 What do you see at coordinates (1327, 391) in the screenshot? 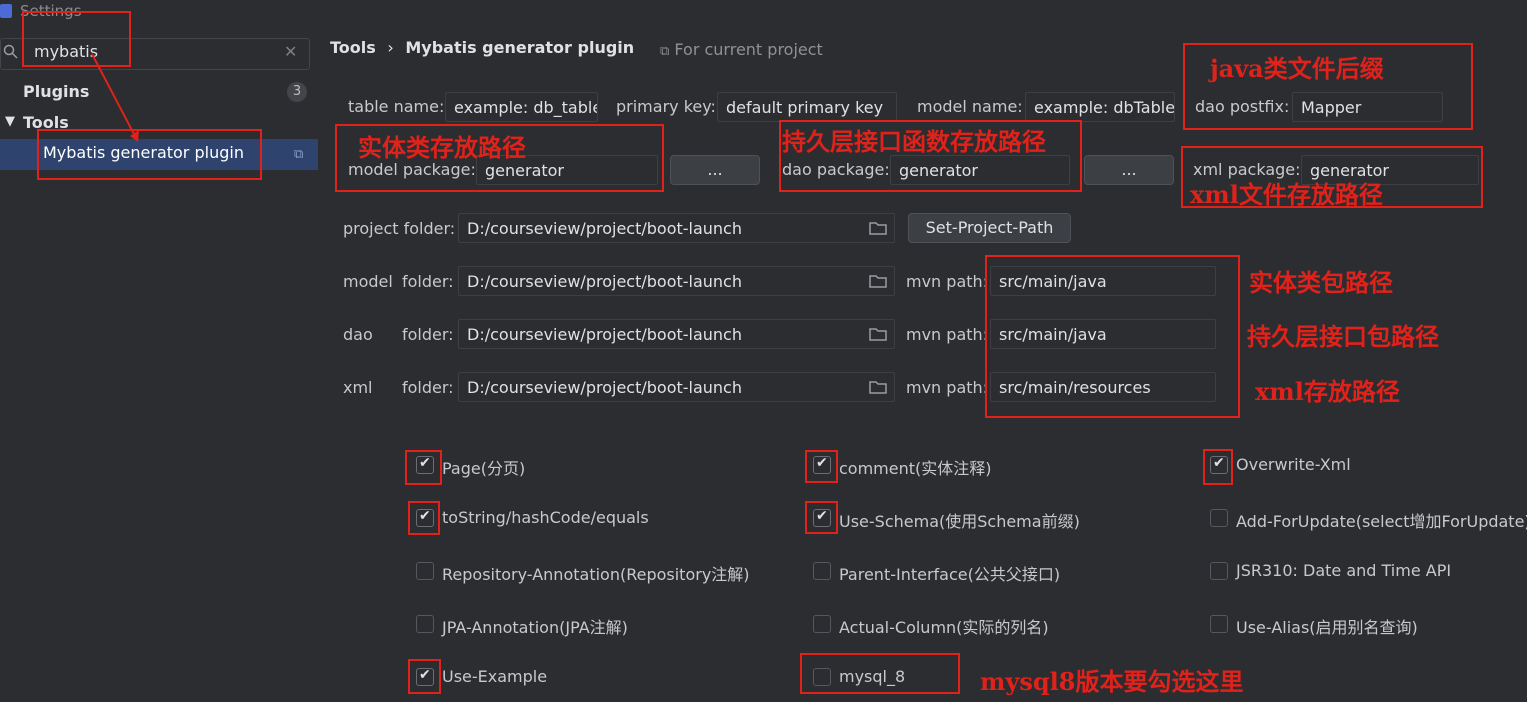
I see `annotation-xml-store-path: xml存放路径` at bounding box center [1327, 391].